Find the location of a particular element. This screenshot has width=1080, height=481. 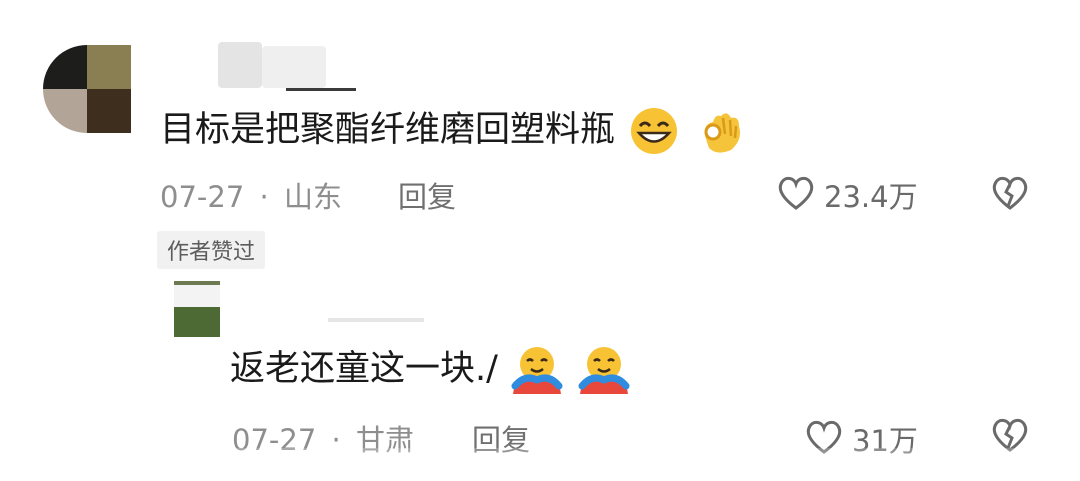

replier-name-blurred is located at coordinates (376, 321).